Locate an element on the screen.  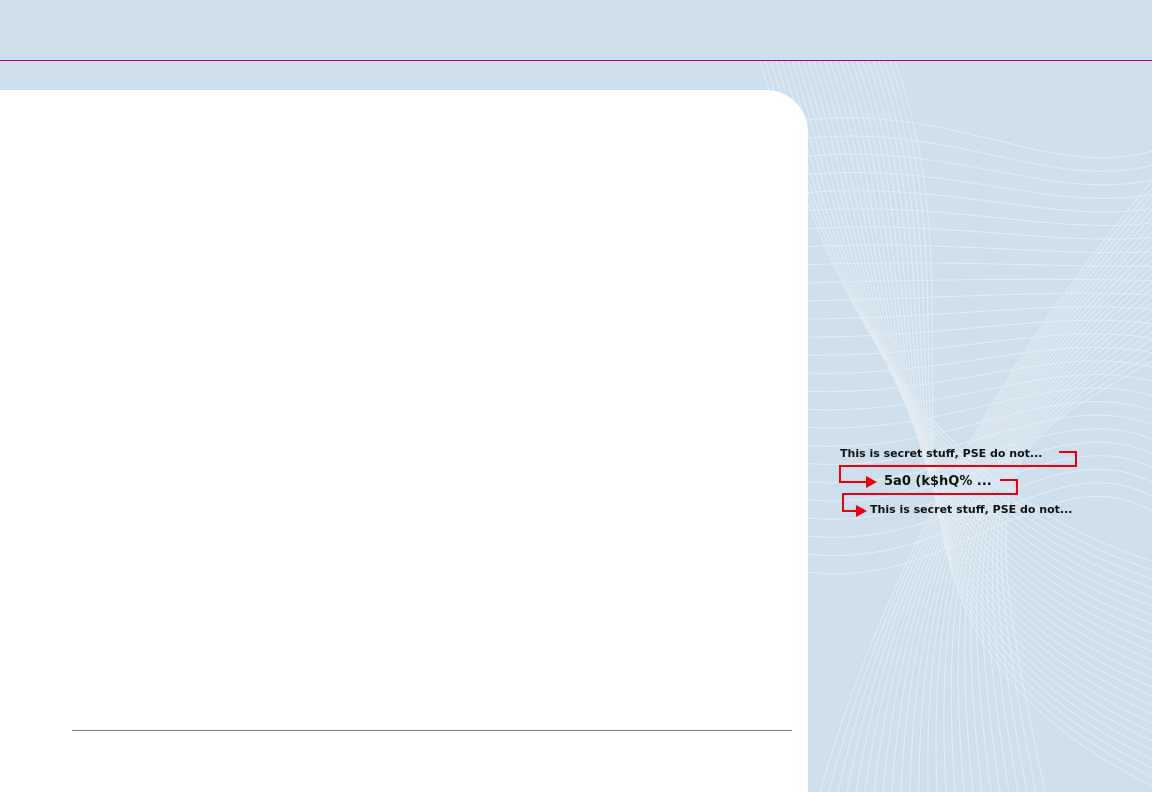
header-band is located at coordinates (576, 30).